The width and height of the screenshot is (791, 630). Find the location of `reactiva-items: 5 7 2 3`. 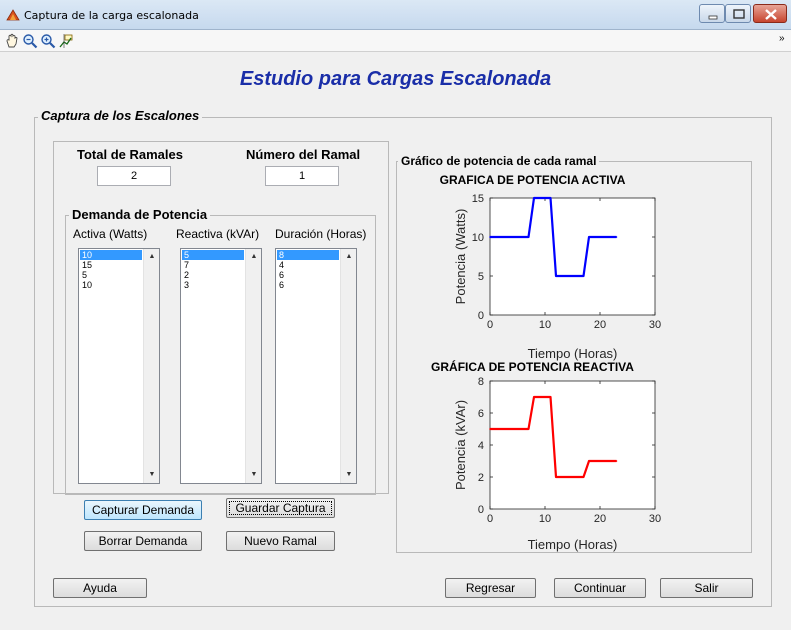

reactiva-items: 5 7 2 3 is located at coordinates (213, 270).